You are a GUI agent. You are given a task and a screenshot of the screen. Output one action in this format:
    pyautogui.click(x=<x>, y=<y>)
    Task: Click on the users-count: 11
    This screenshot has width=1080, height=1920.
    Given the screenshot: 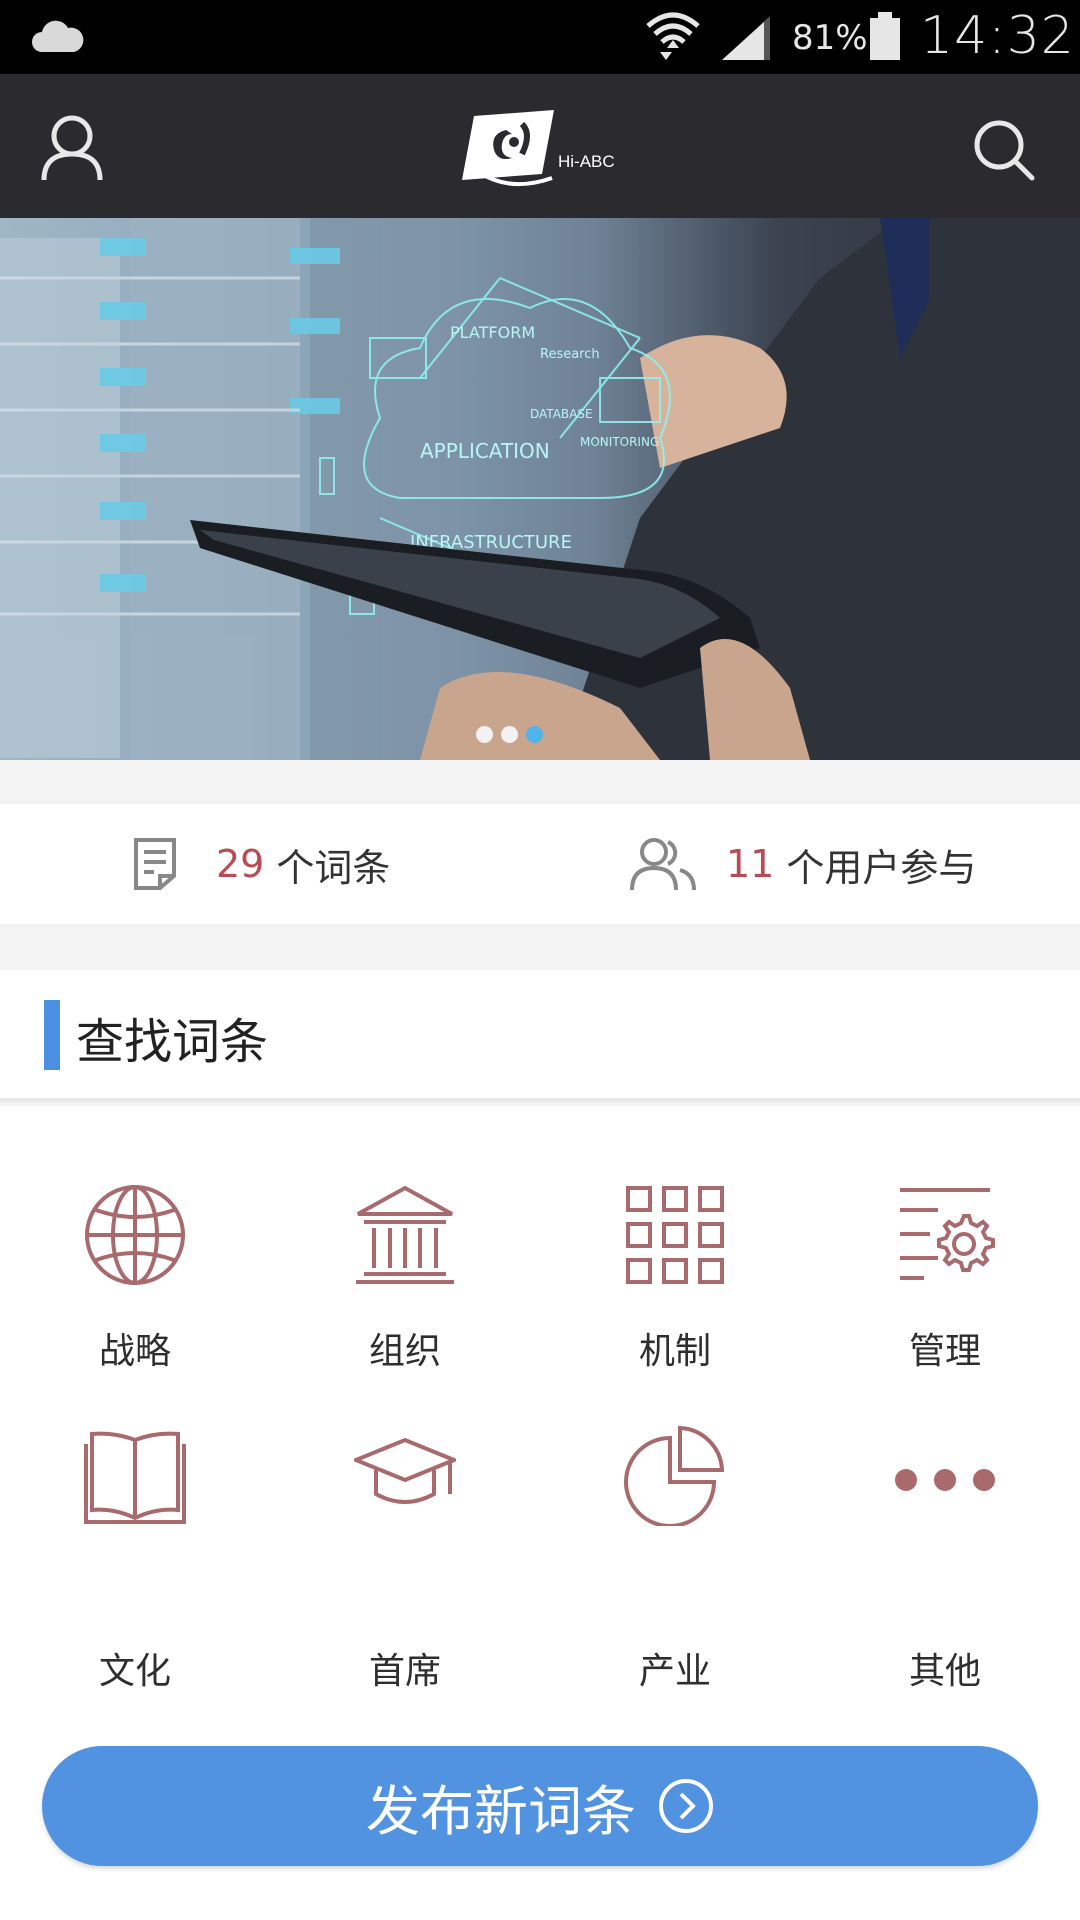 What is the action you would take?
    pyautogui.click(x=750, y=864)
    